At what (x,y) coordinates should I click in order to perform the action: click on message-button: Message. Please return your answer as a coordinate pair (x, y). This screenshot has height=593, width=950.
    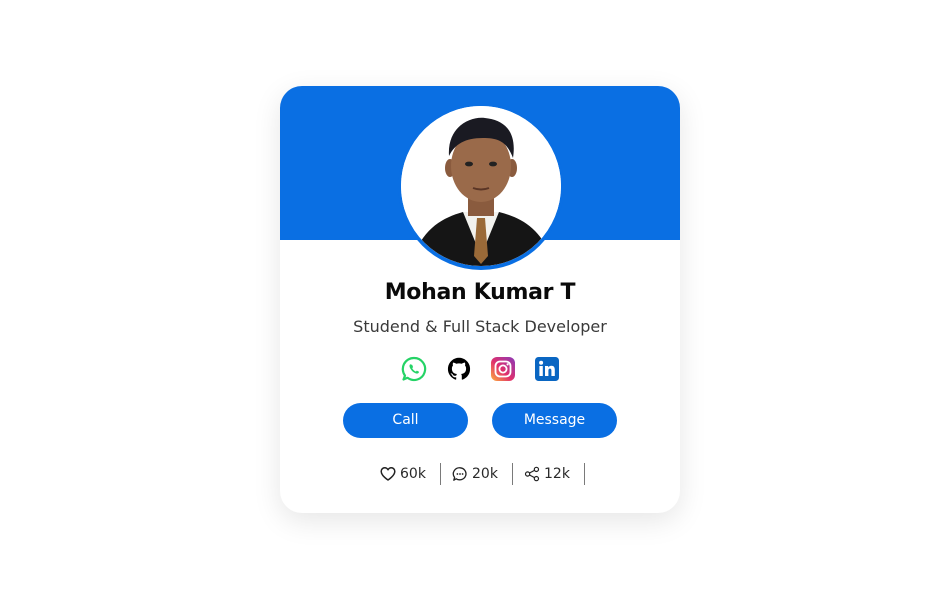
    Looking at the image, I should click on (554, 420).